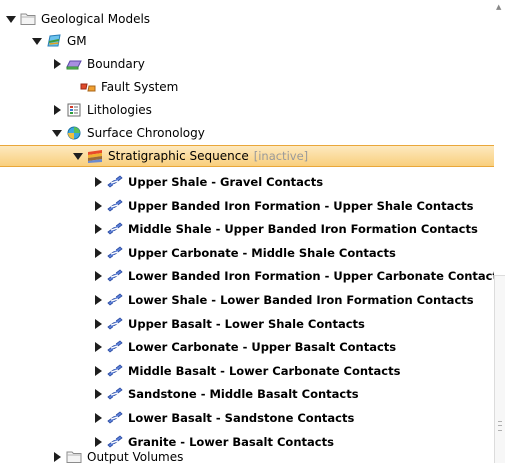 Image resolution: width=505 pixels, height=468 pixels. I want to click on scroll-up-arrow-icon: ▲, so click(498, 7).